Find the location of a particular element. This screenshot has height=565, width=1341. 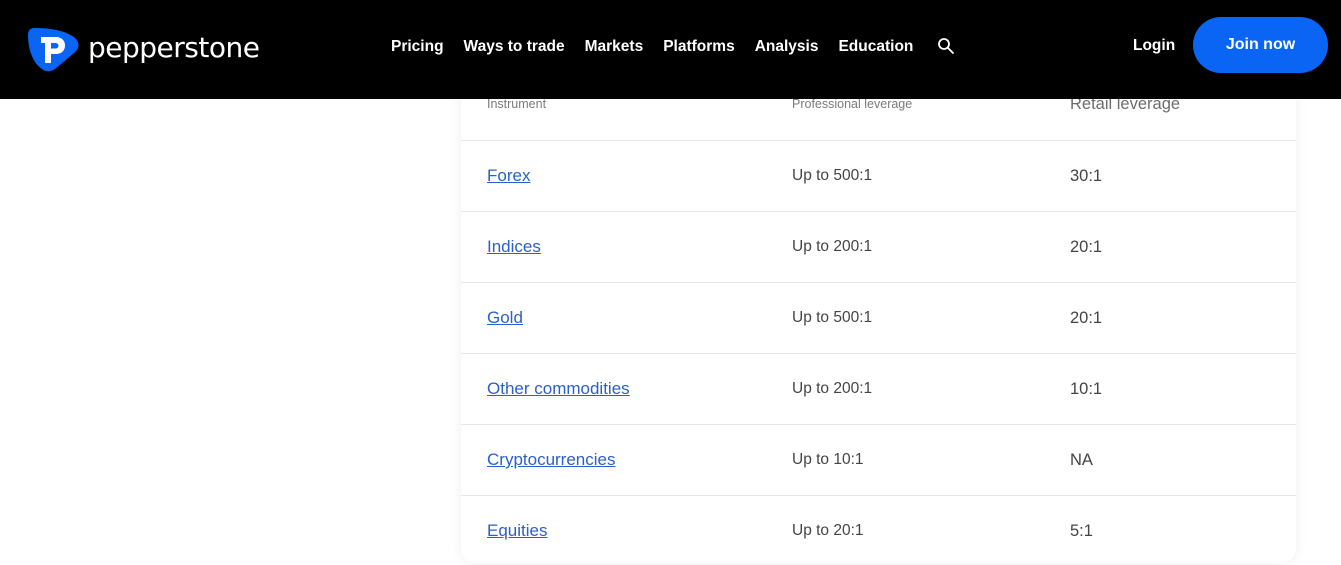

table-row: Gold Up to 500:1 20:1 is located at coordinates (878, 317).